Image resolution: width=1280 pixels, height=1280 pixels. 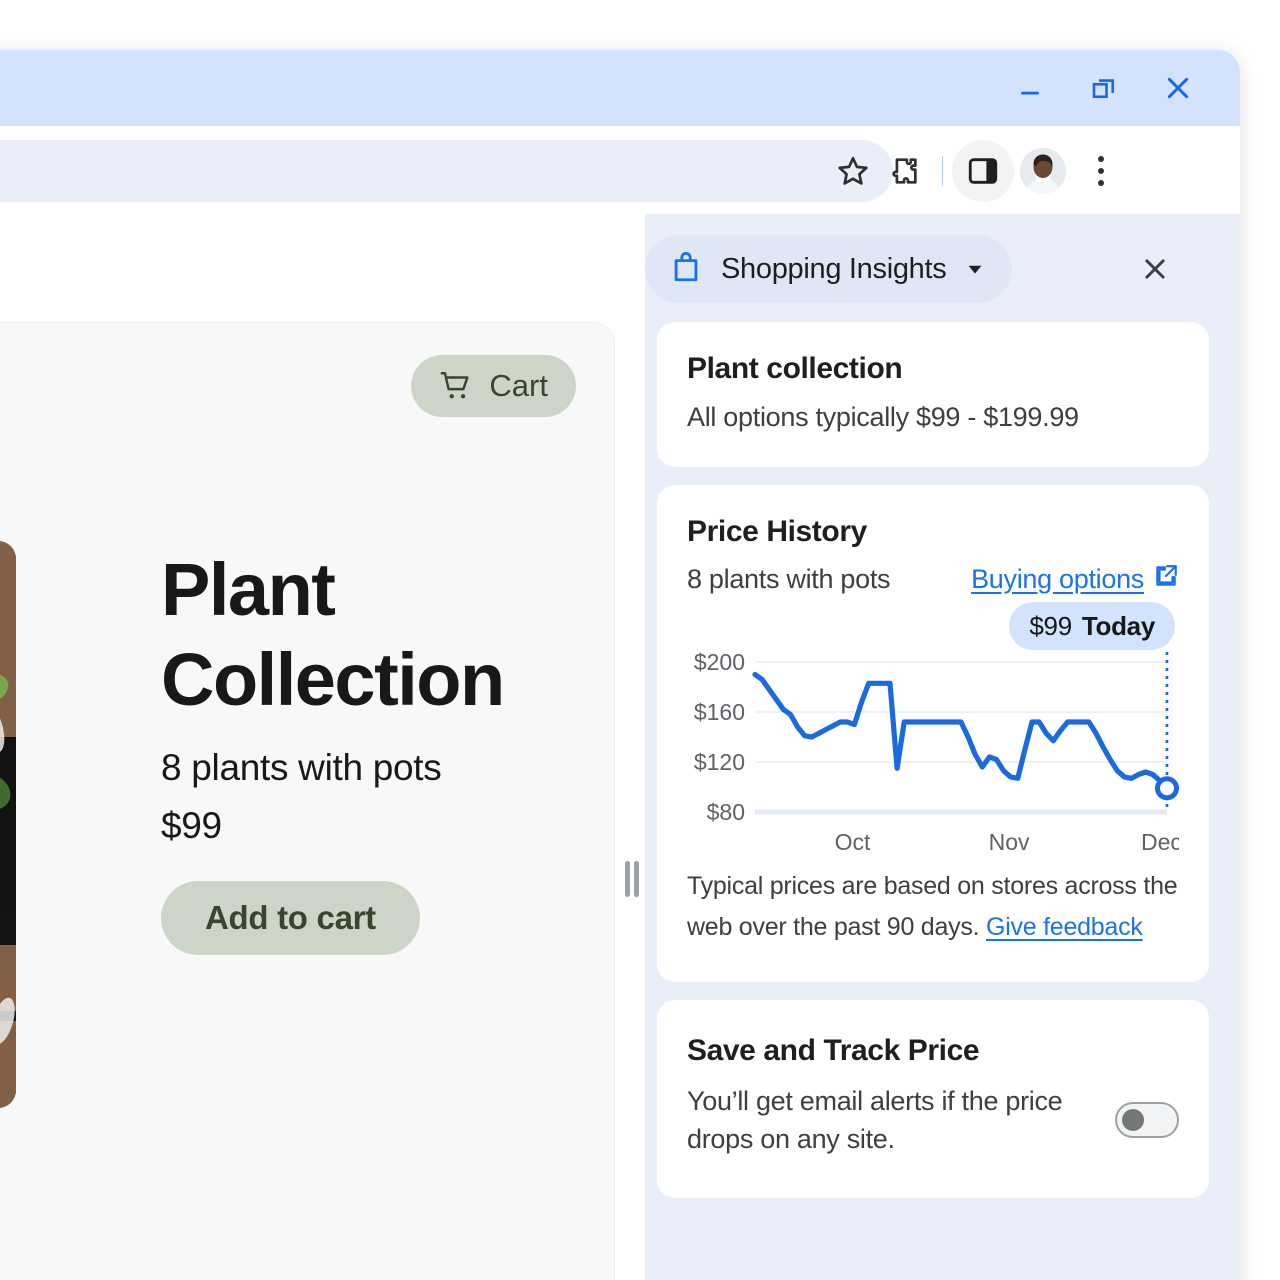 I want to click on overview-subtitle: All options typically $99 - $199.99, so click(x=883, y=417).